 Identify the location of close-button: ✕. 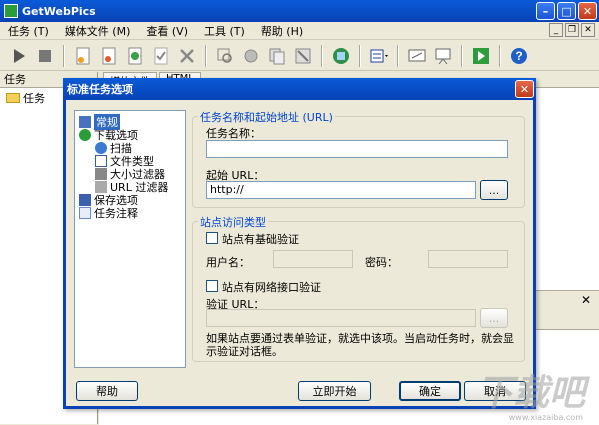
(587, 11).